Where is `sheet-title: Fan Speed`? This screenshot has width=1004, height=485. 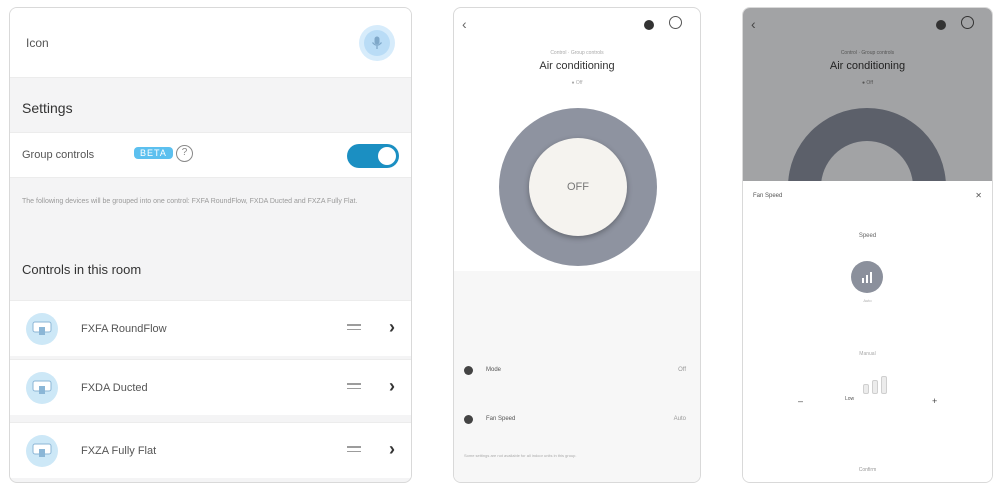 sheet-title: Fan Speed is located at coordinates (768, 196).